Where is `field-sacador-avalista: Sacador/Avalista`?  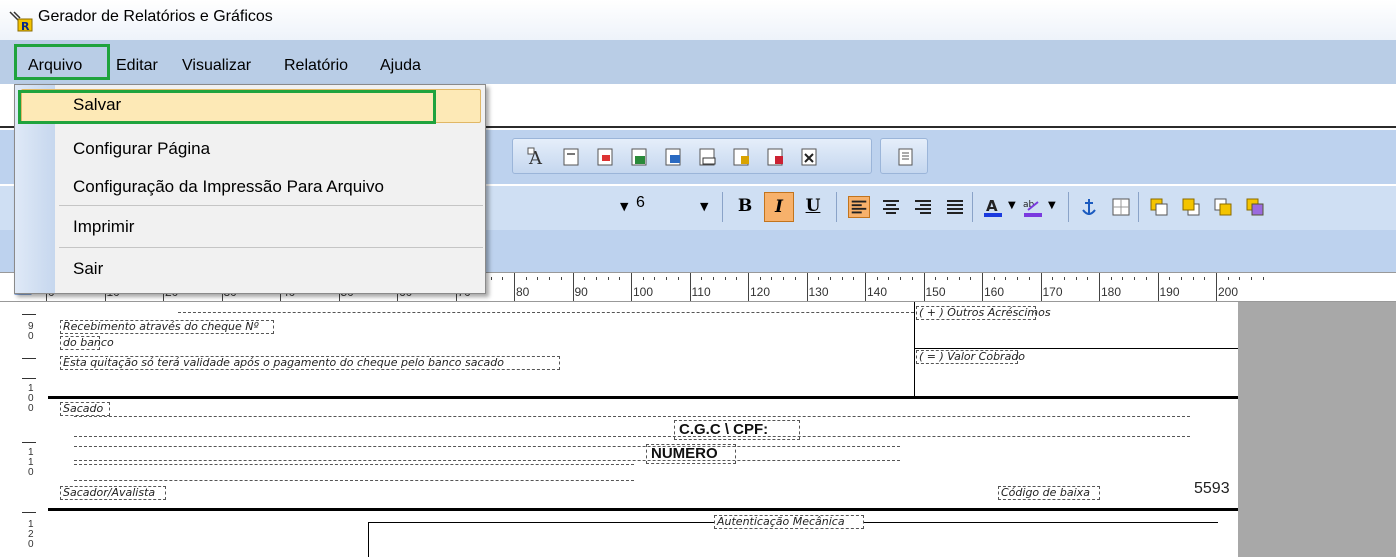 field-sacador-avalista: Sacador/Avalista is located at coordinates (113, 493).